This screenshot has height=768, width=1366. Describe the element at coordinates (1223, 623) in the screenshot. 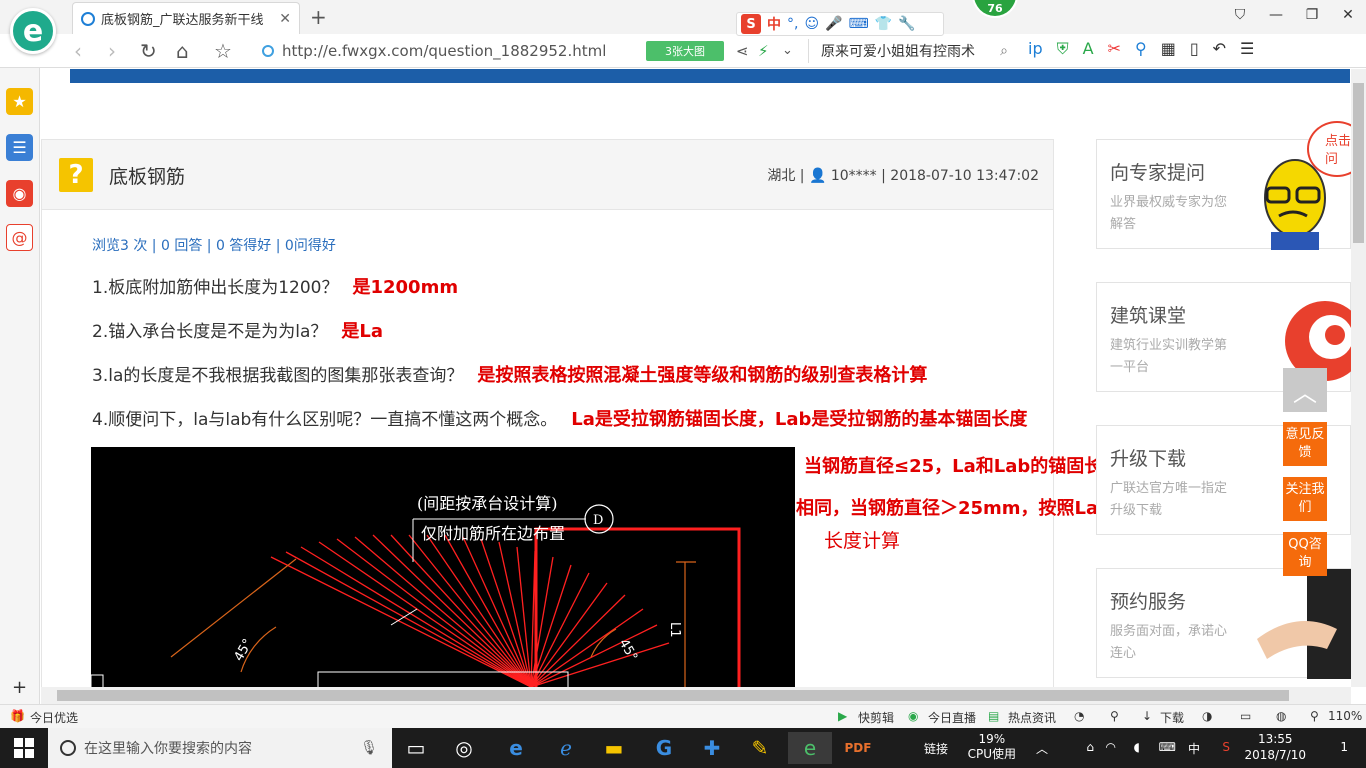

I see `appointment-card: 预约服务 服务面对面，承诺心连心` at that location.